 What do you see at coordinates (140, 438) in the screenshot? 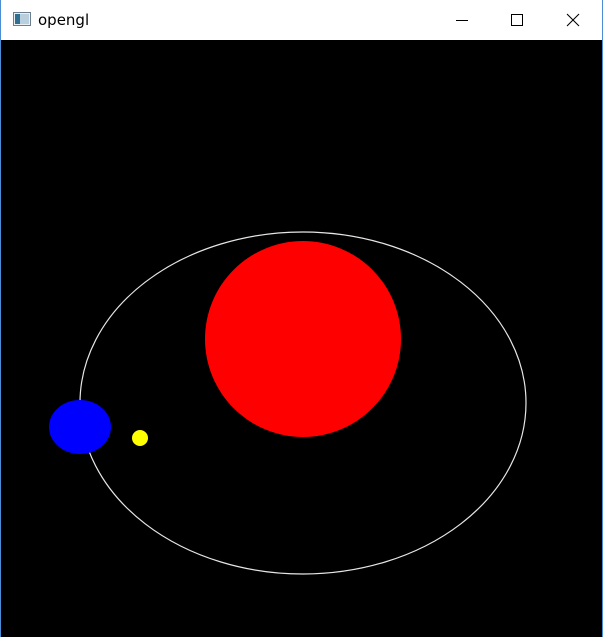
I see `moon-sphere` at bounding box center [140, 438].